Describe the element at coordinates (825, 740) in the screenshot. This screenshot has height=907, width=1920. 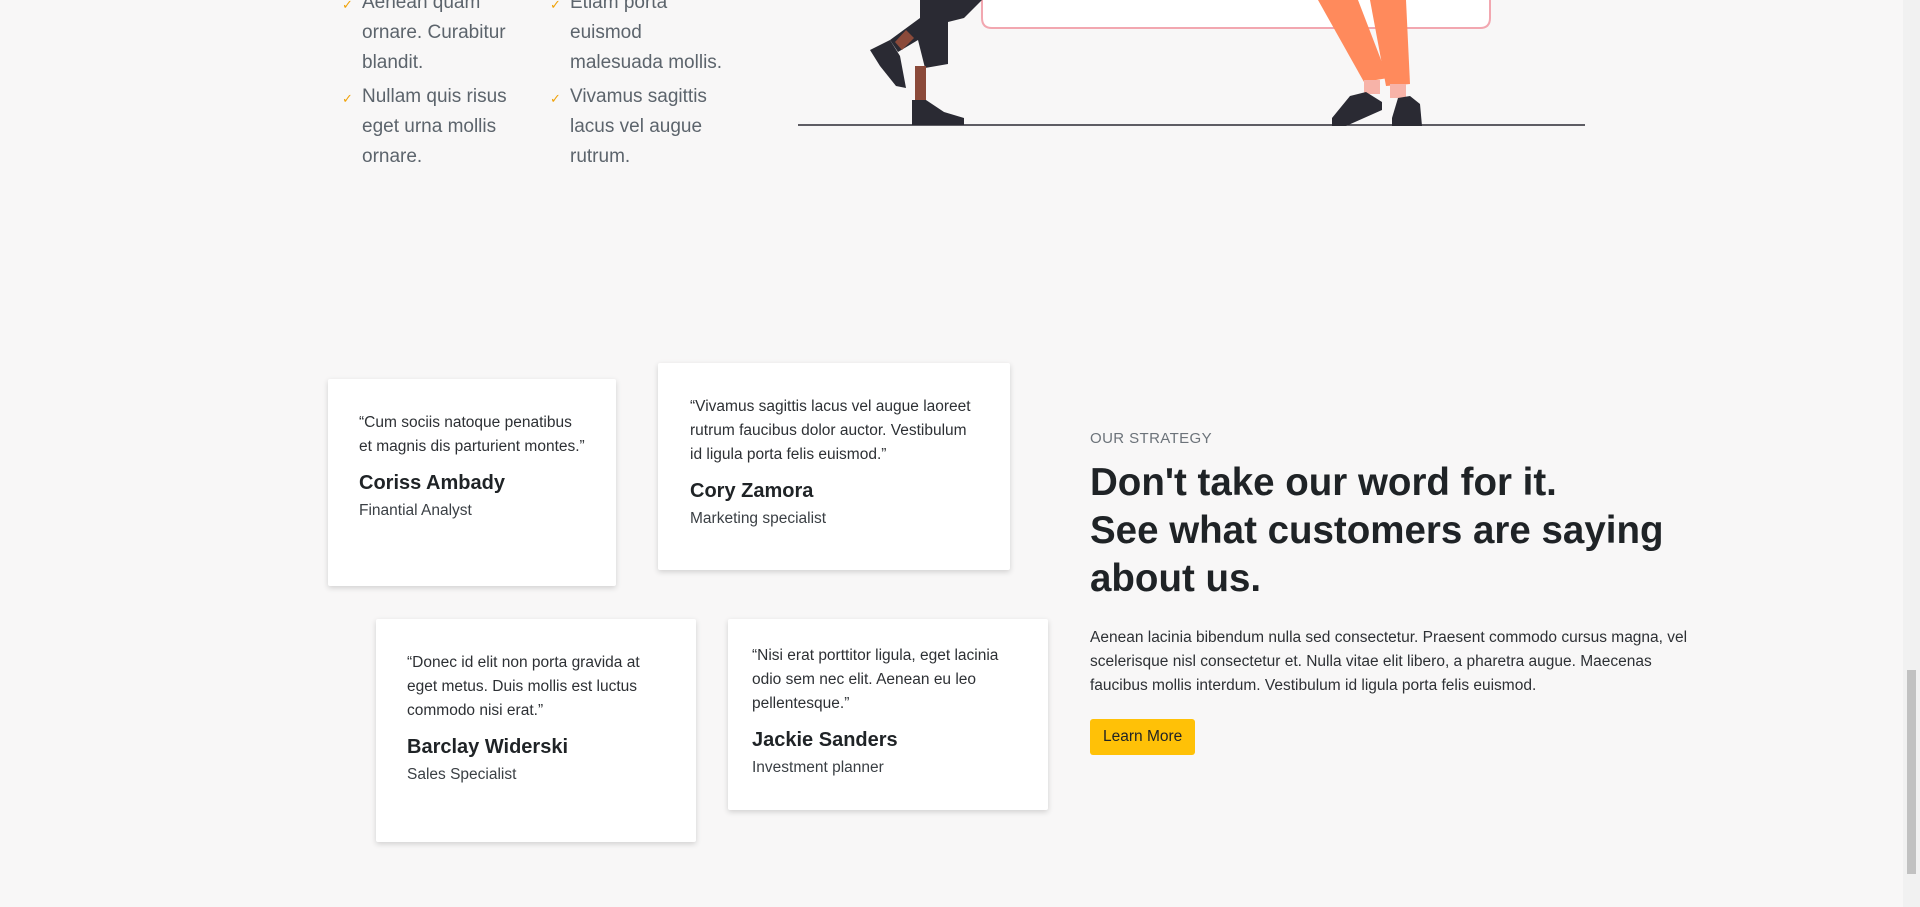
I see `testimonial-name: Jackie Sanders` at that location.